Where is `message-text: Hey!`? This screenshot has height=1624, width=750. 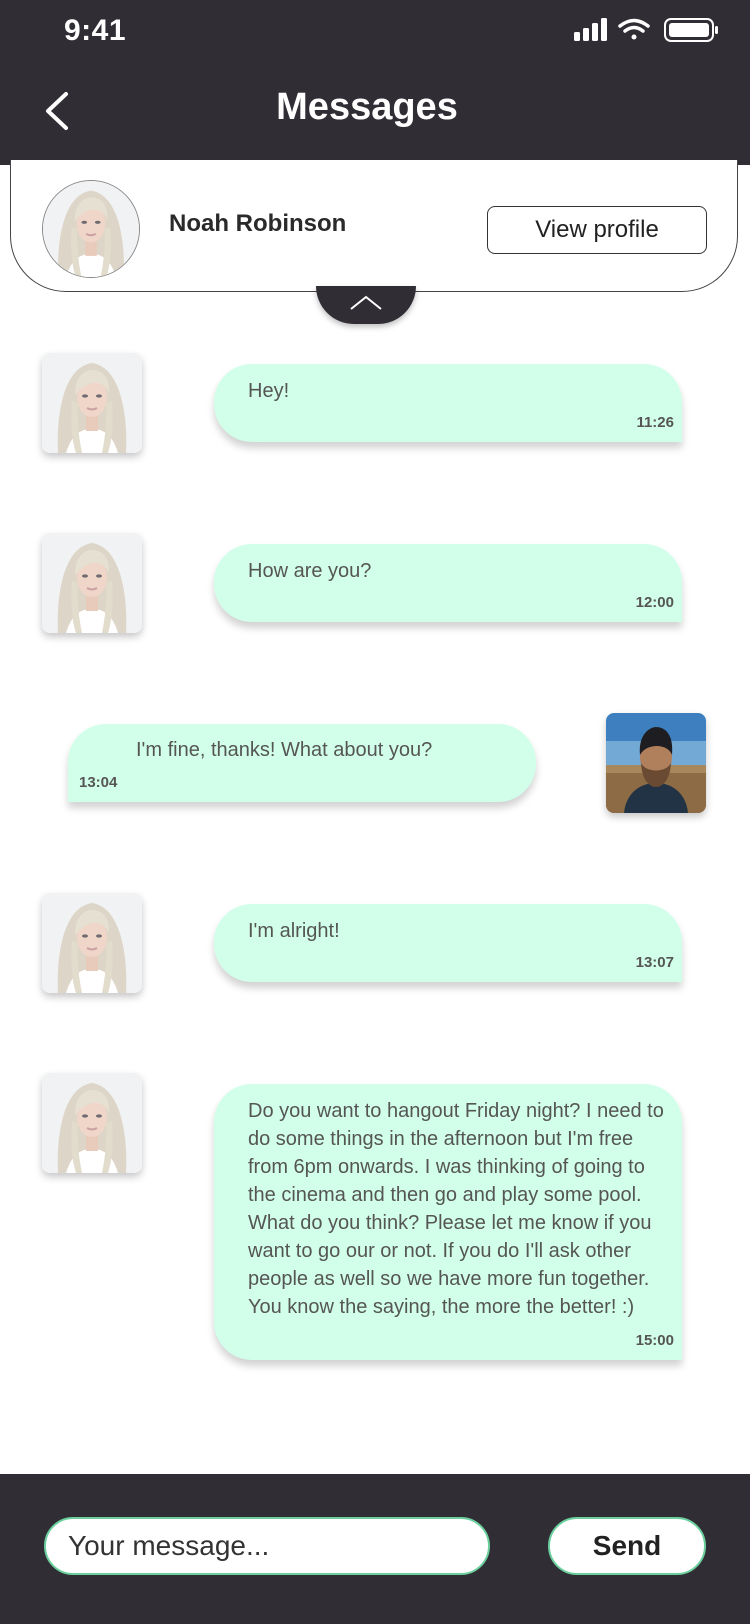 message-text: Hey! is located at coordinates (269, 391).